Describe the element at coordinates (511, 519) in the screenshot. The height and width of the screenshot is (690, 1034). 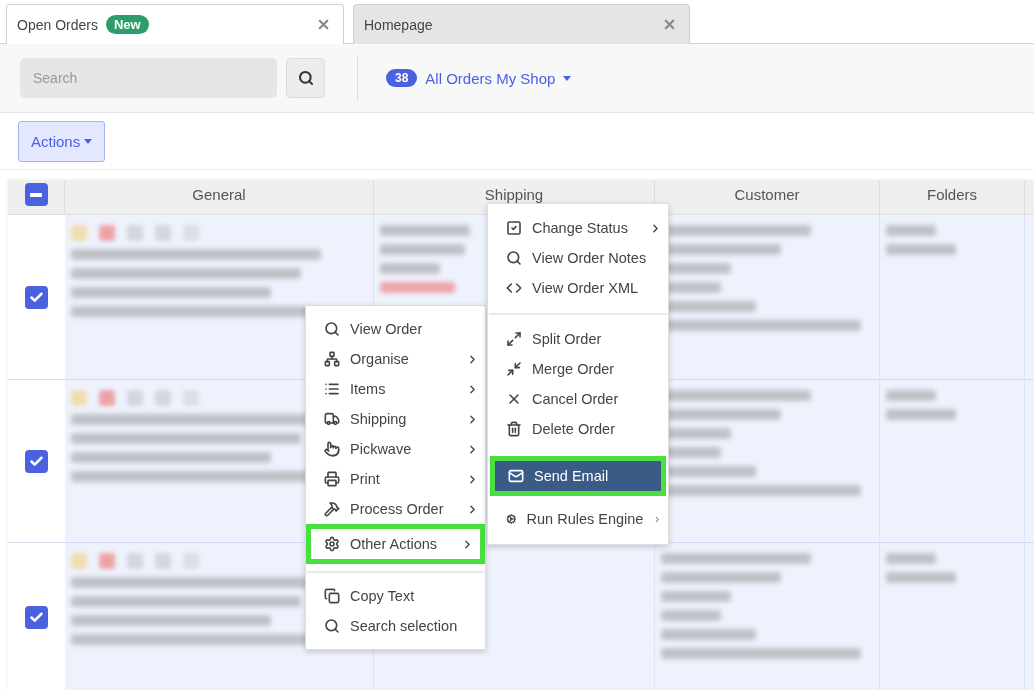
I see `cogs-icon` at that location.